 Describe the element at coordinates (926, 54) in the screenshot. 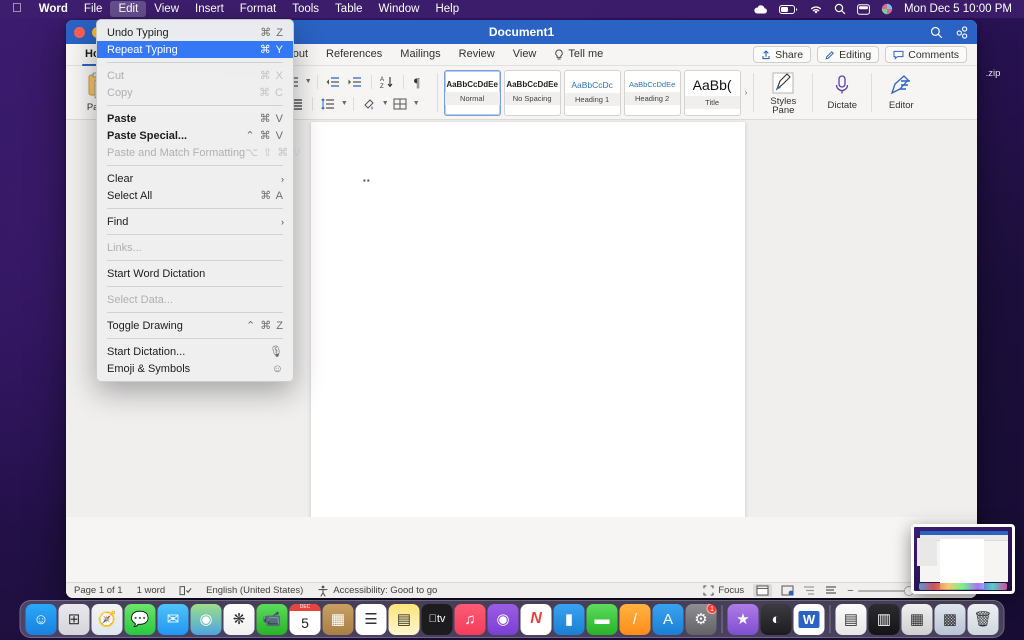

I see `comments-button: Comments` at that location.